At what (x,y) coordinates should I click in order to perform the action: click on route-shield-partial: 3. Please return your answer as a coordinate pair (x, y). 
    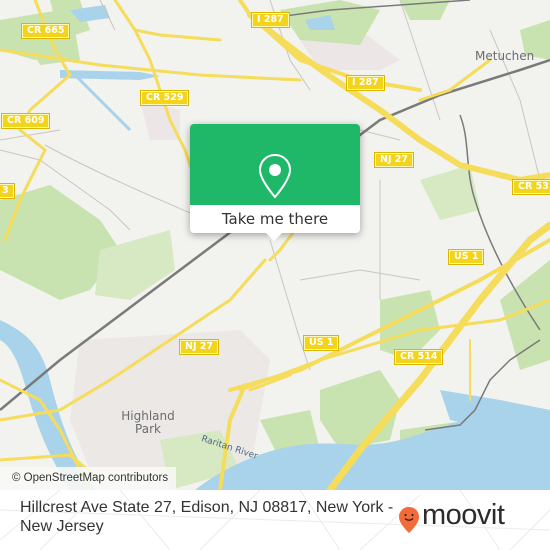
    Looking at the image, I should click on (7, 191).